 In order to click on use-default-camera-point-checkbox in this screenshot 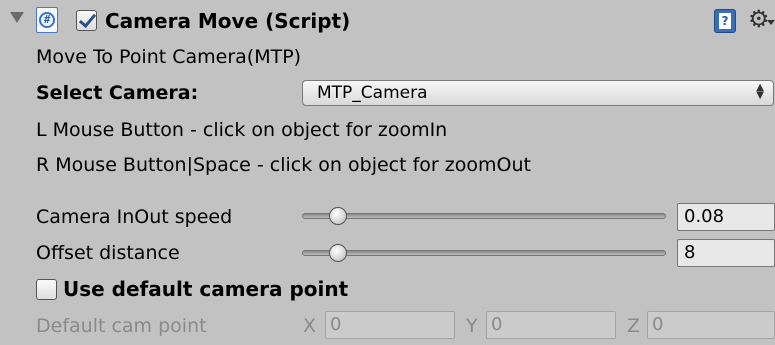, I will do `click(46, 289)`.